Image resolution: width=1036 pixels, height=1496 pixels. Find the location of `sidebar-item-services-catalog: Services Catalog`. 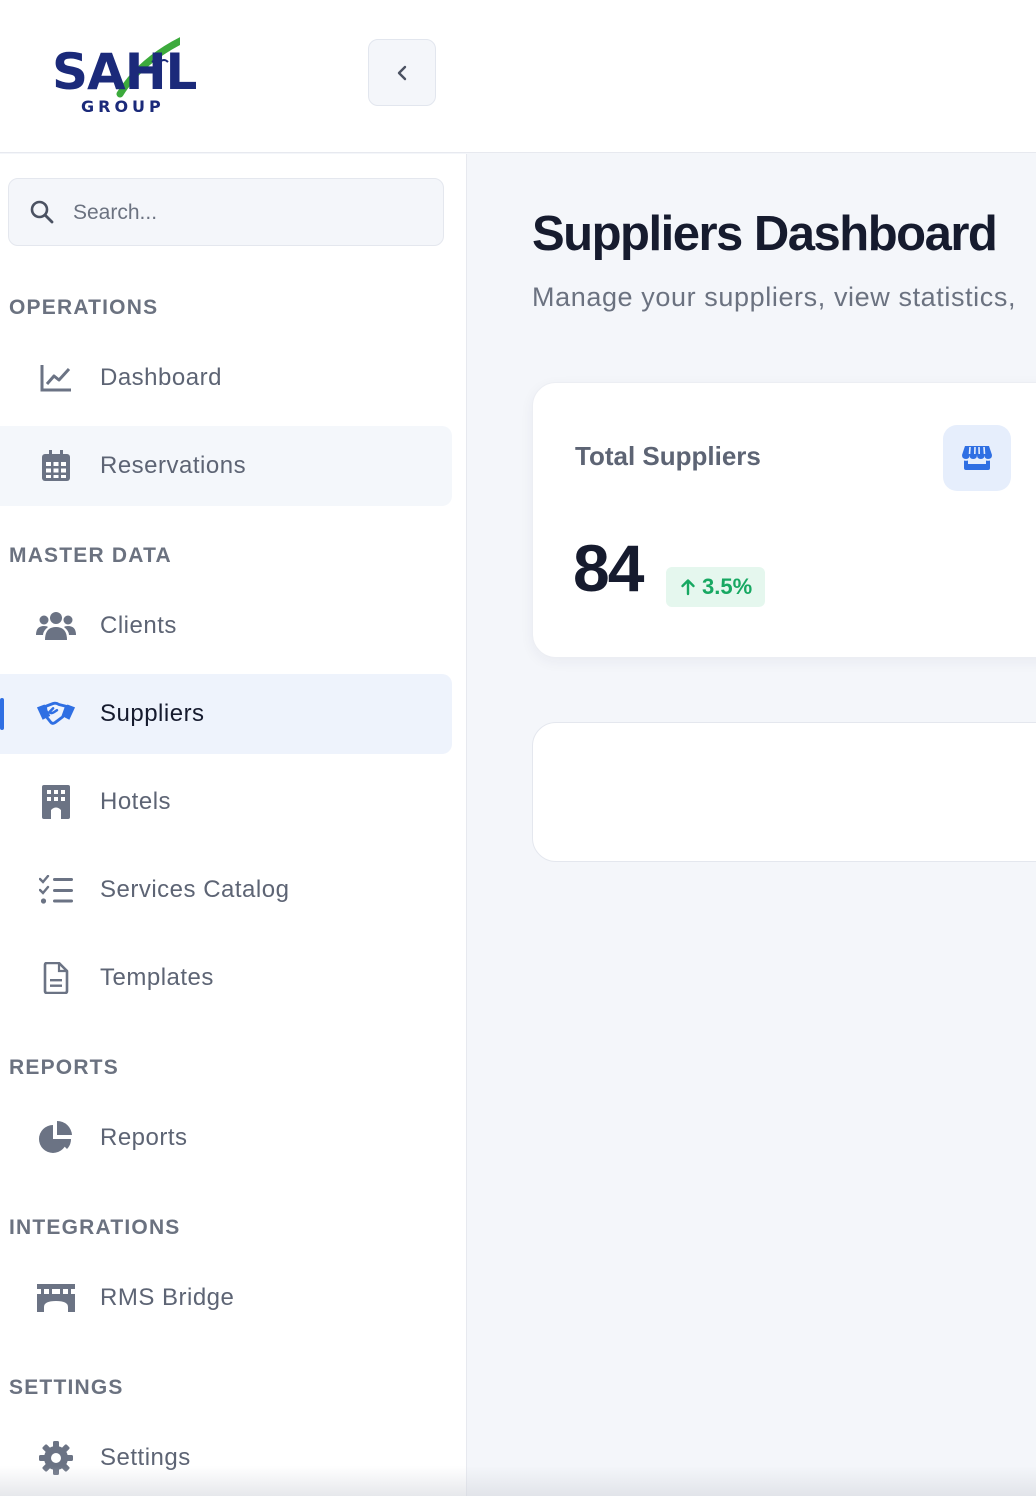

sidebar-item-services-catalog: Services Catalog is located at coordinates (226, 890).